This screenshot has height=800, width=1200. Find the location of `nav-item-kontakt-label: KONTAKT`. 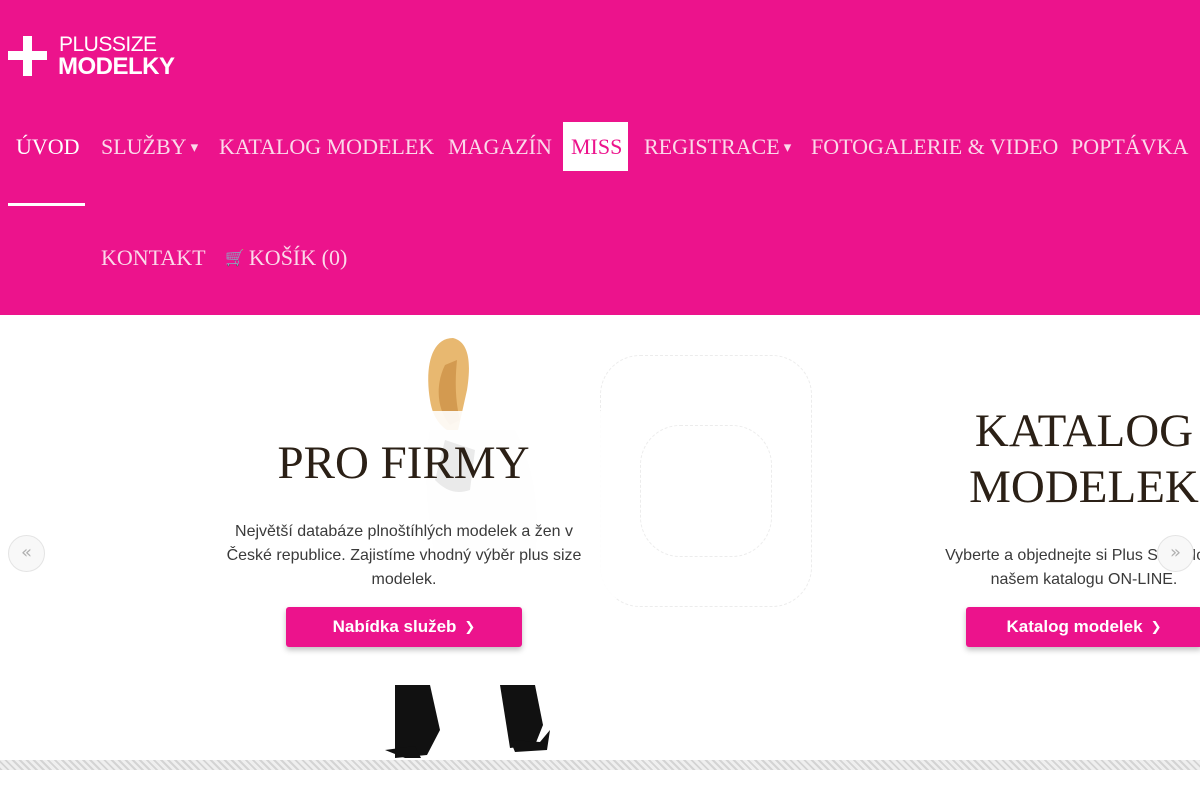

nav-item-kontakt-label: KONTAKT is located at coordinates (153, 257).